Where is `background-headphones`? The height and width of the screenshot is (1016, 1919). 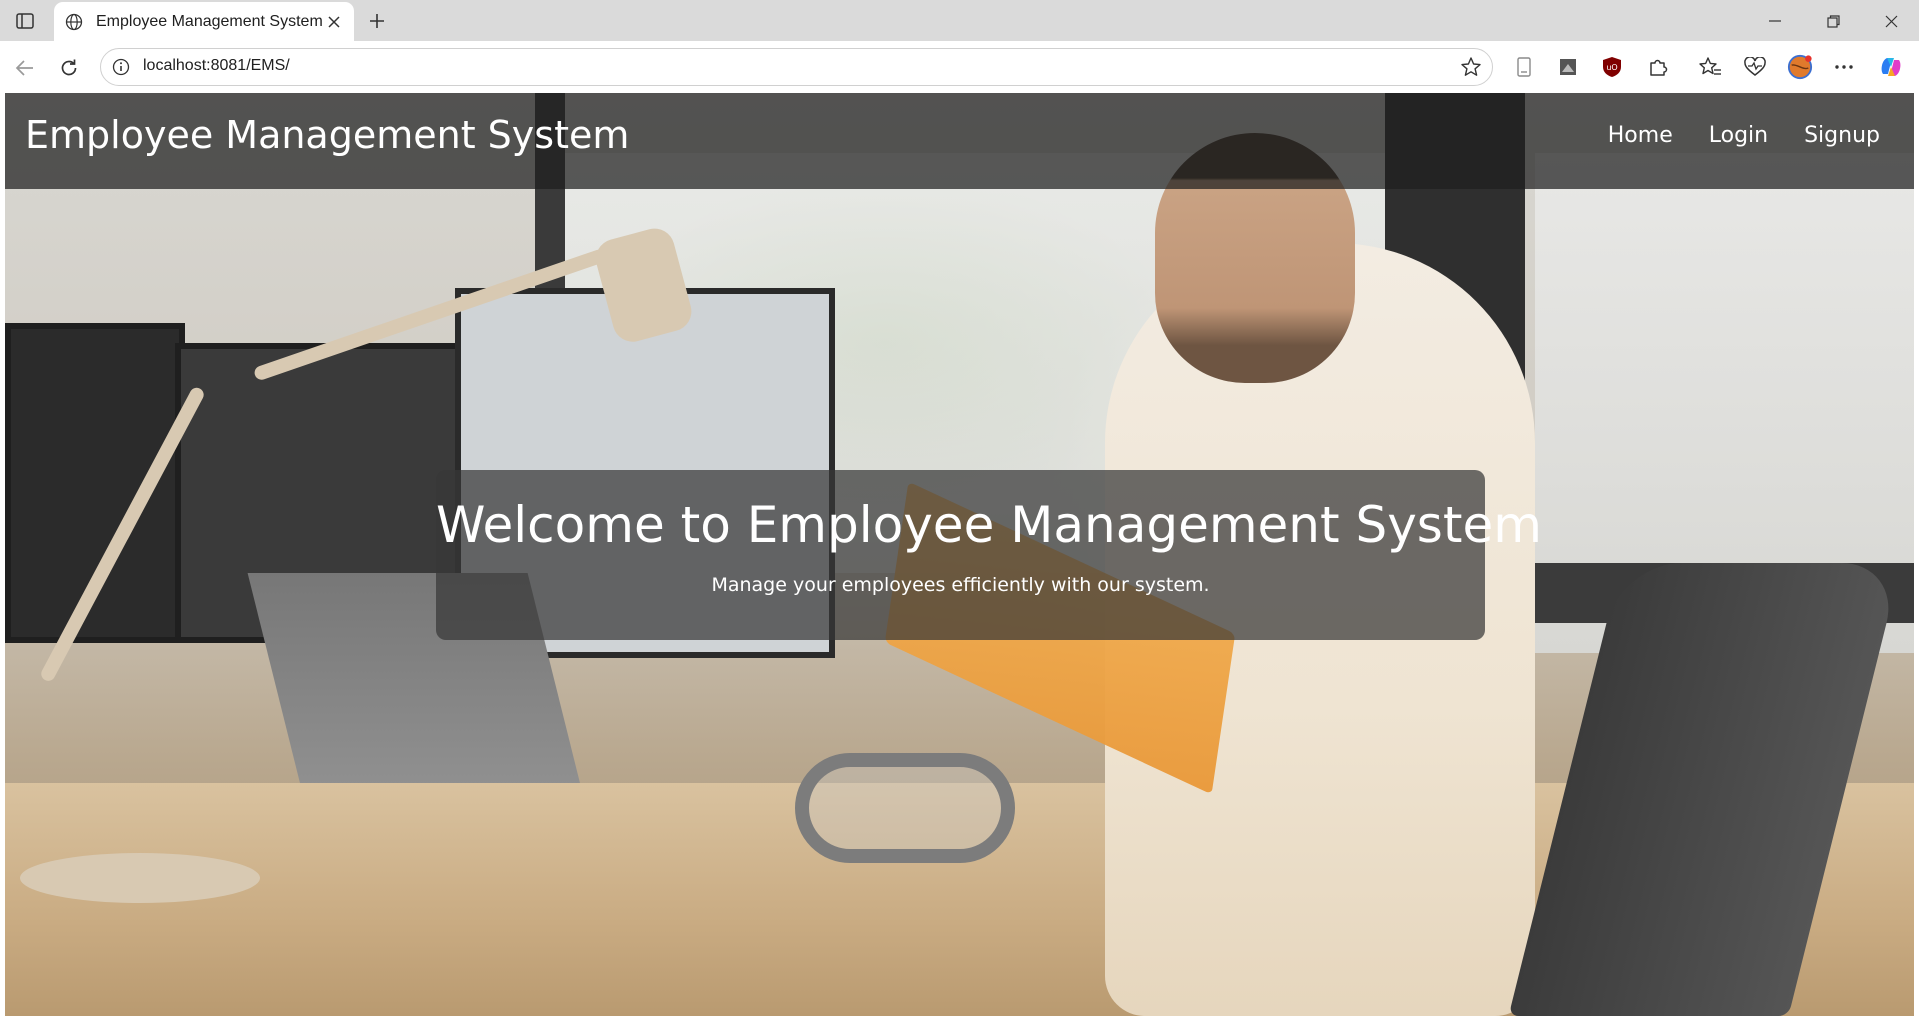 background-headphones is located at coordinates (905, 808).